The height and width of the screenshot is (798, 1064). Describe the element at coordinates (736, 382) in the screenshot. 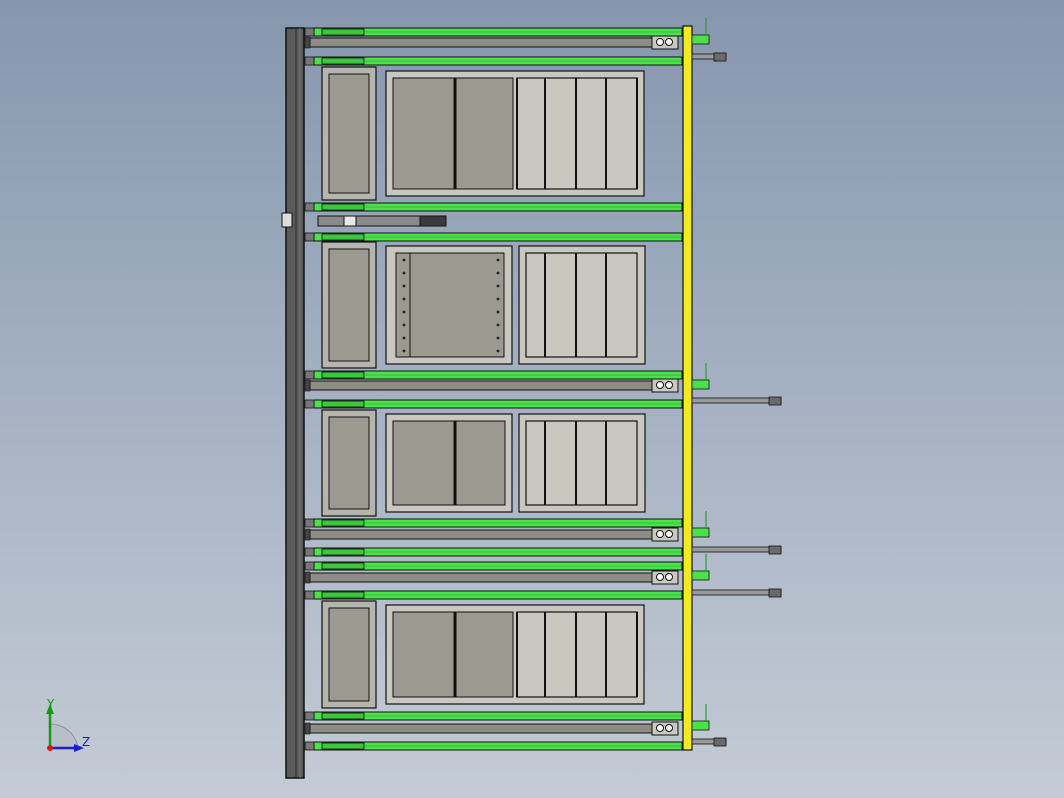

I see `right-side-rods` at that location.